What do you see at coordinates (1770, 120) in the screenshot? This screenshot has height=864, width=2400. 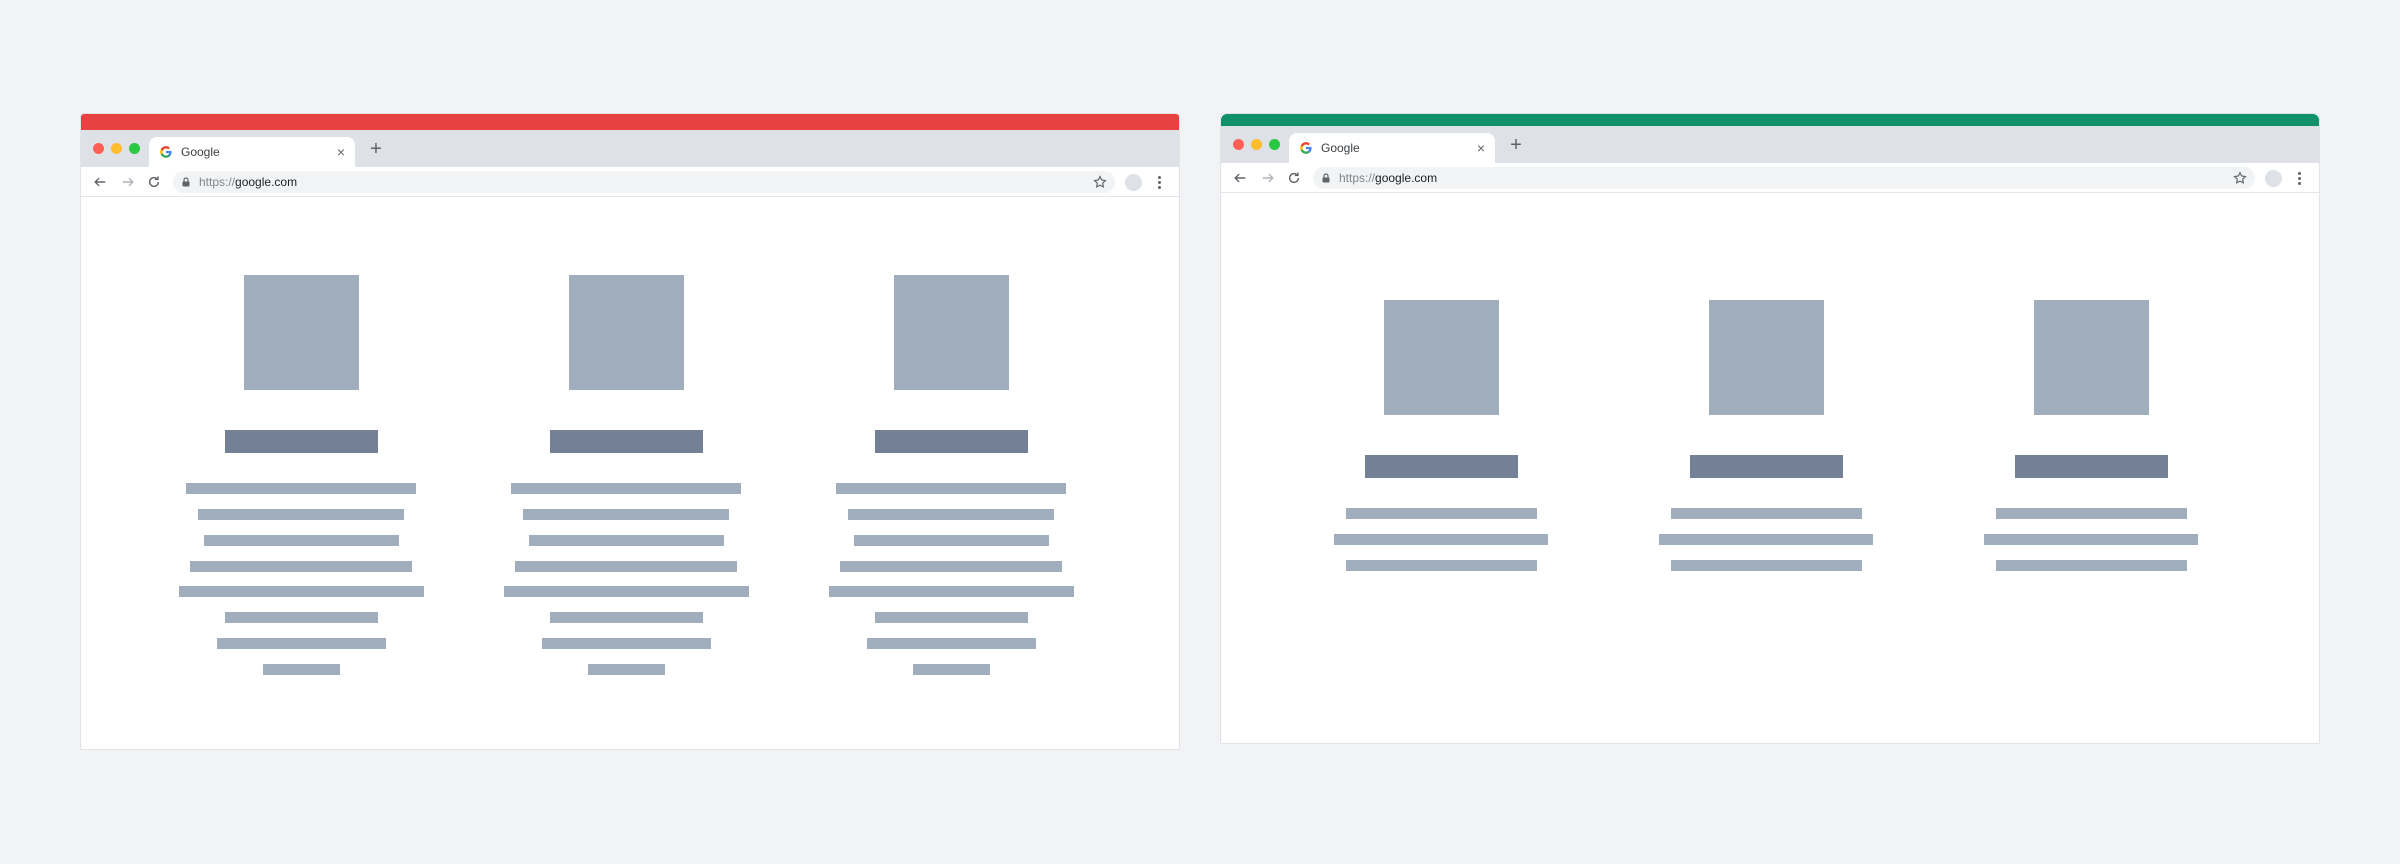 I see `accent-bar-green` at bounding box center [1770, 120].